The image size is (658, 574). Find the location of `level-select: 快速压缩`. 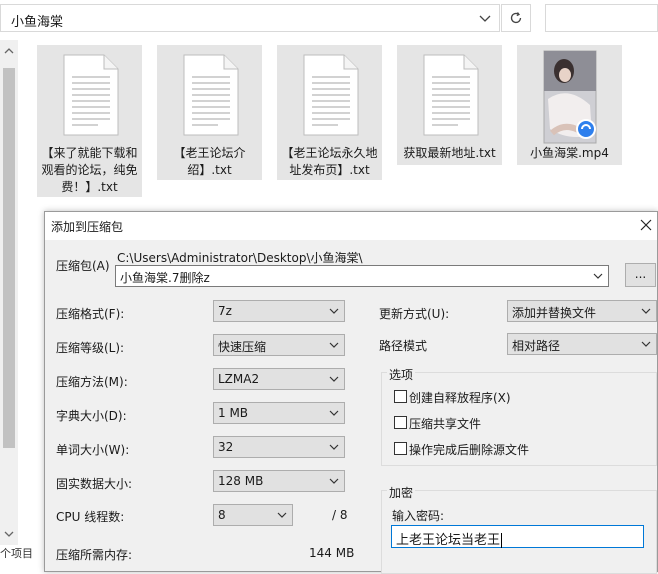

level-select: 快速压缩 is located at coordinates (279, 345).